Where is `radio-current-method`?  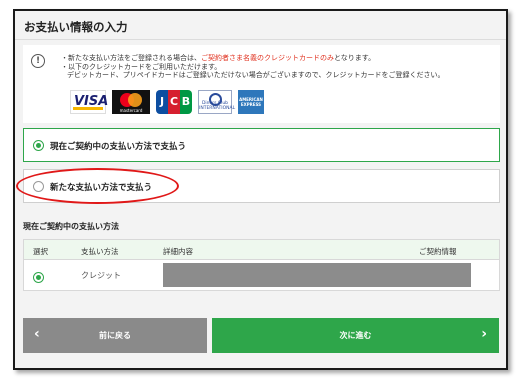
radio-current-method is located at coordinates (38, 145).